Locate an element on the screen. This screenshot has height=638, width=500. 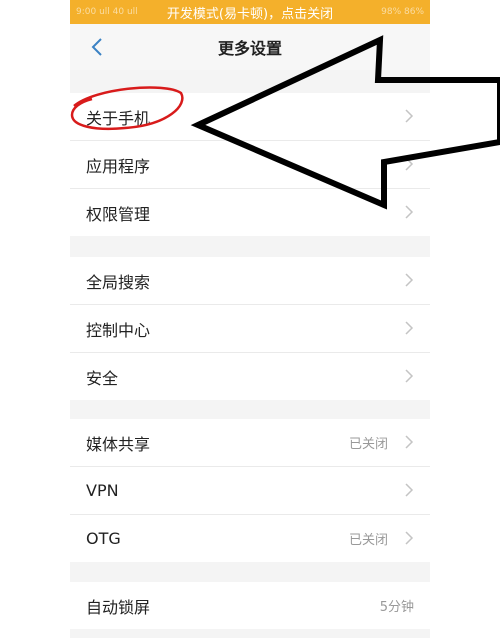
settings-item-apps: 应用程序 is located at coordinates (250, 165).